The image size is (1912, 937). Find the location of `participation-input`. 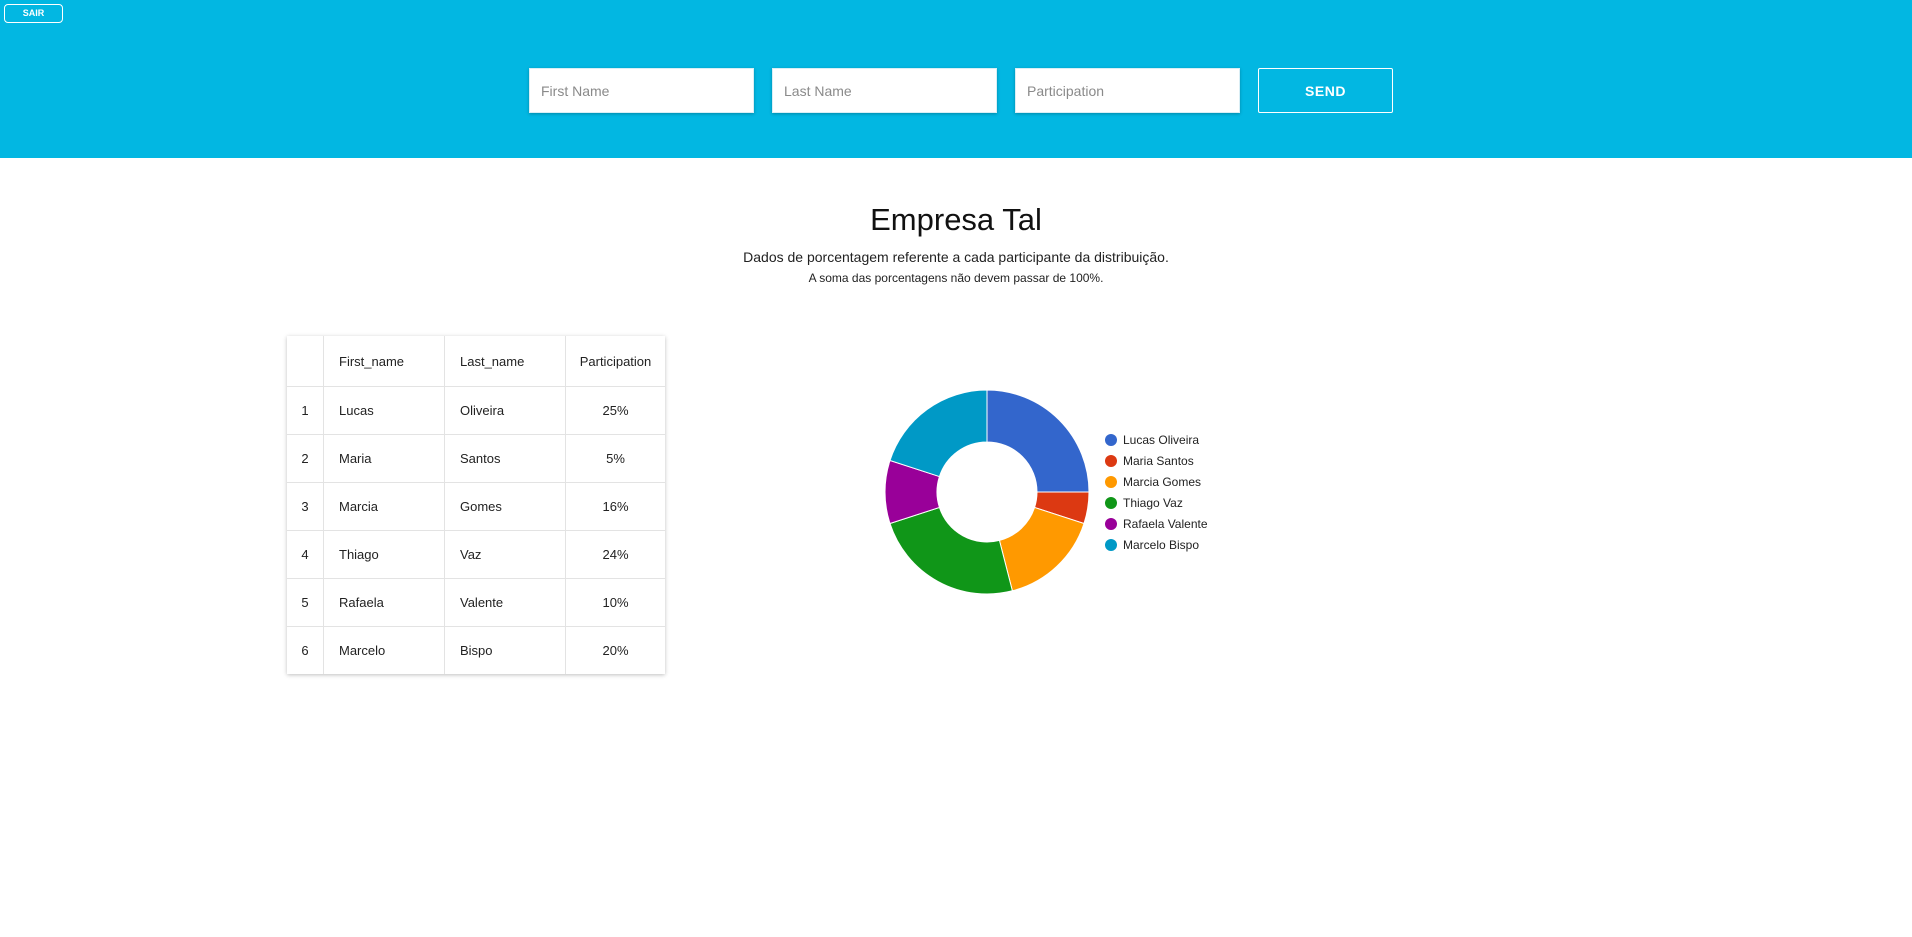

participation-input is located at coordinates (1127, 90).